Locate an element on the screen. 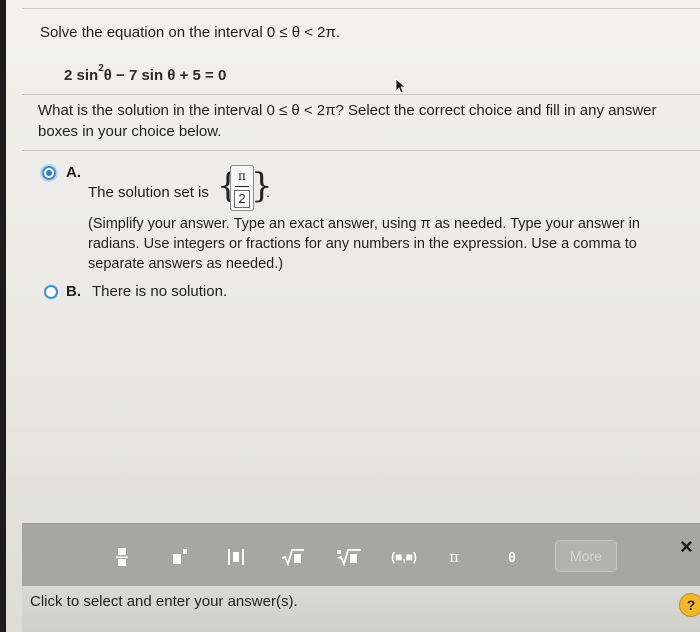  pi-icon: π is located at coordinates (454, 557).